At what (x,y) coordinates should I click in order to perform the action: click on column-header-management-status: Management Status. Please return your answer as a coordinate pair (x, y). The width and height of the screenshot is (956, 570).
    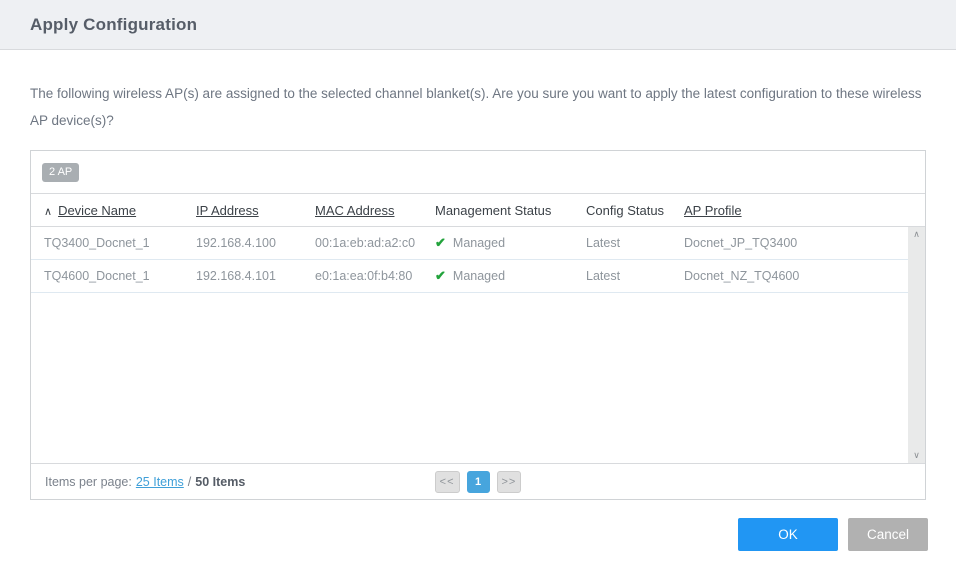
    Looking at the image, I should click on (497, 210).